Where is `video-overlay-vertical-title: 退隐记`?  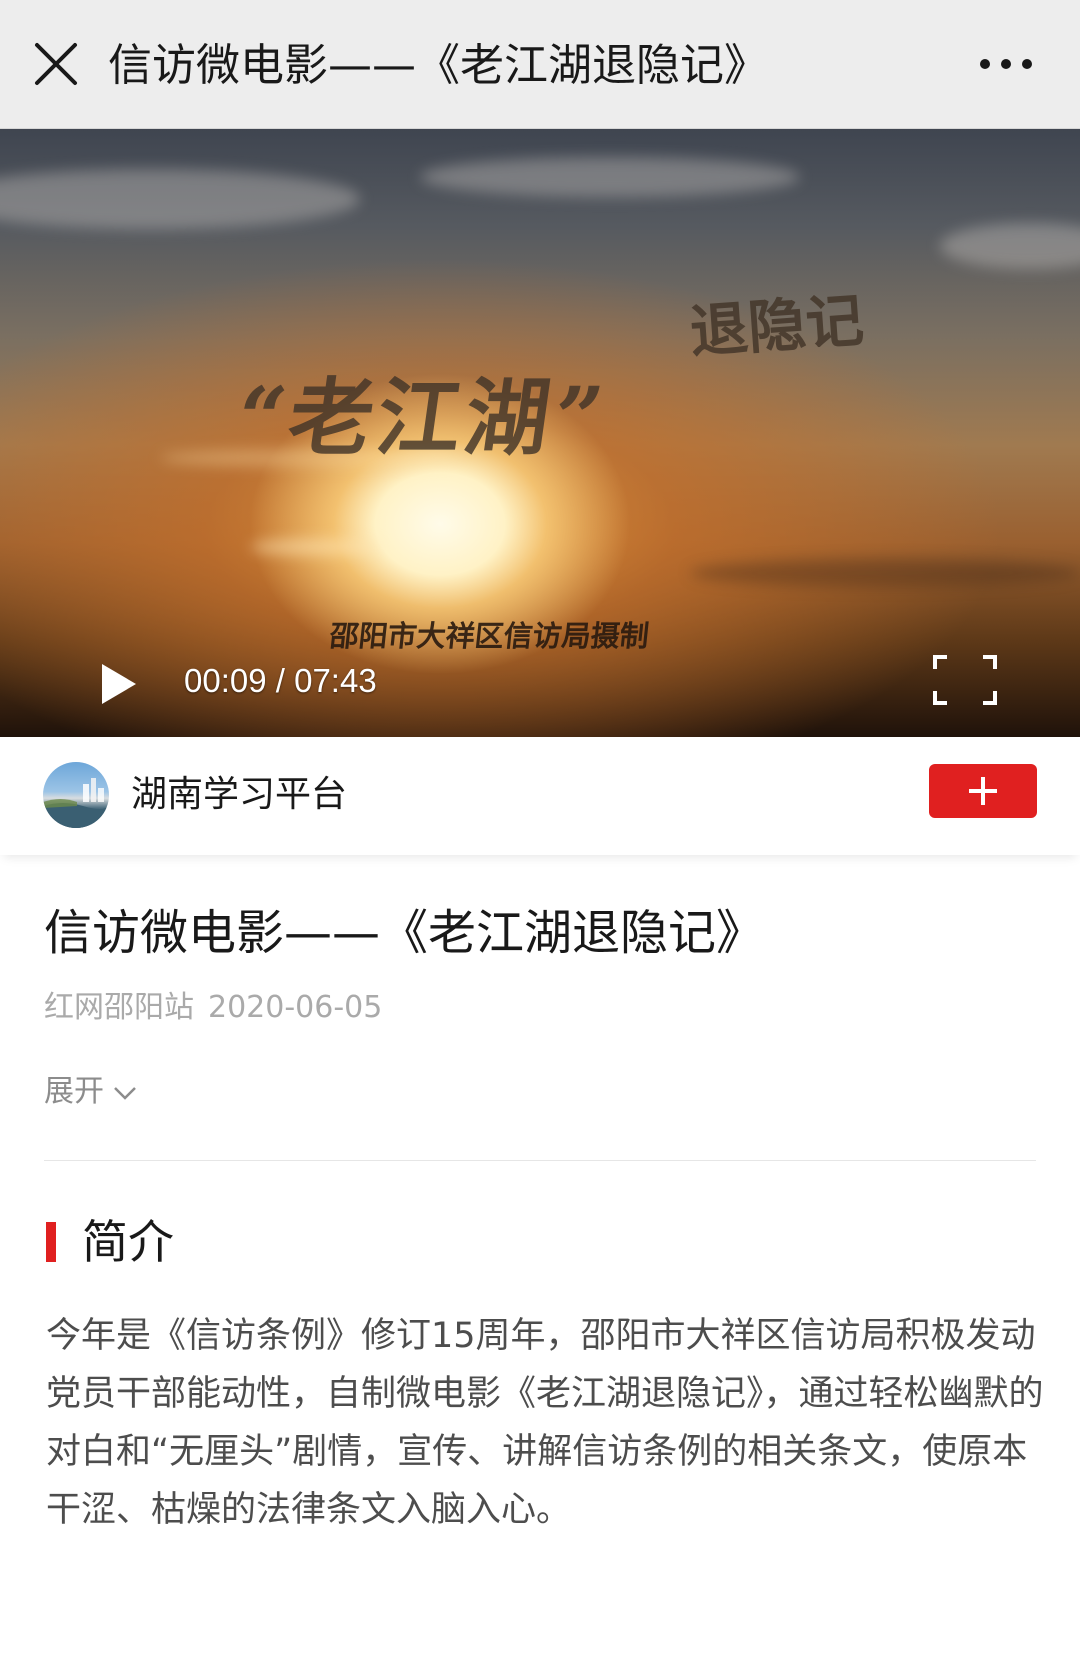 video-overlay-vertical-title: 退隐记 is located at coordinates (777, 326).